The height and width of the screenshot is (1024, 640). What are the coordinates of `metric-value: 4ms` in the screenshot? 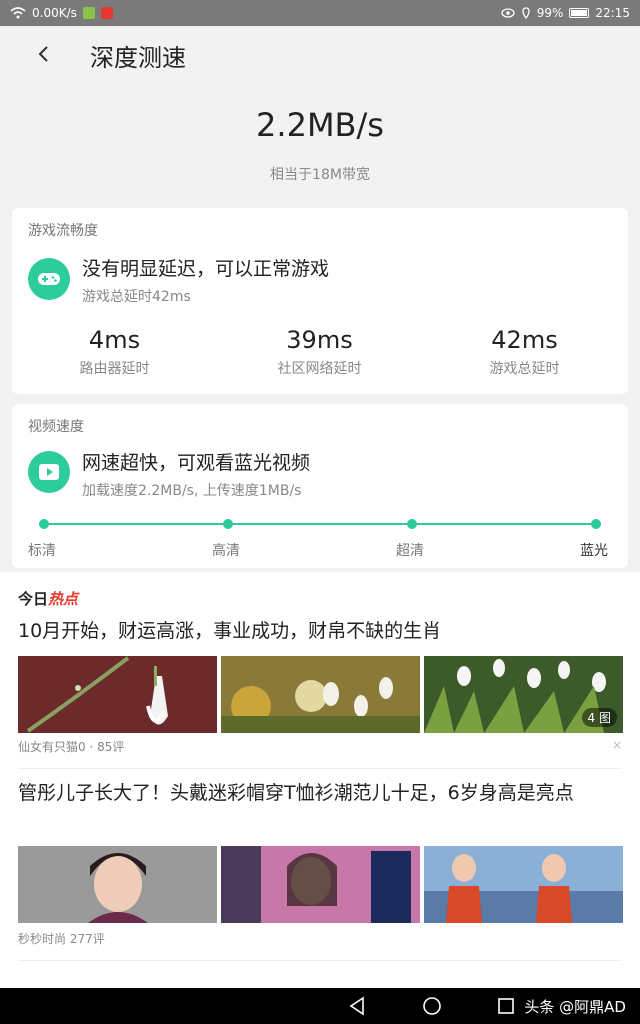 It's located at (114, 340).